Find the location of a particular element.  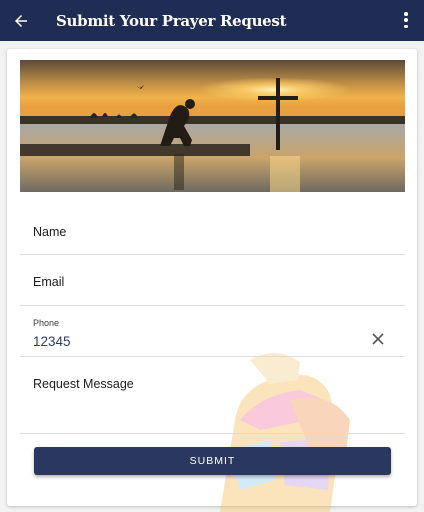

request-message-label: Request Message is located at coordinates (83, 384).